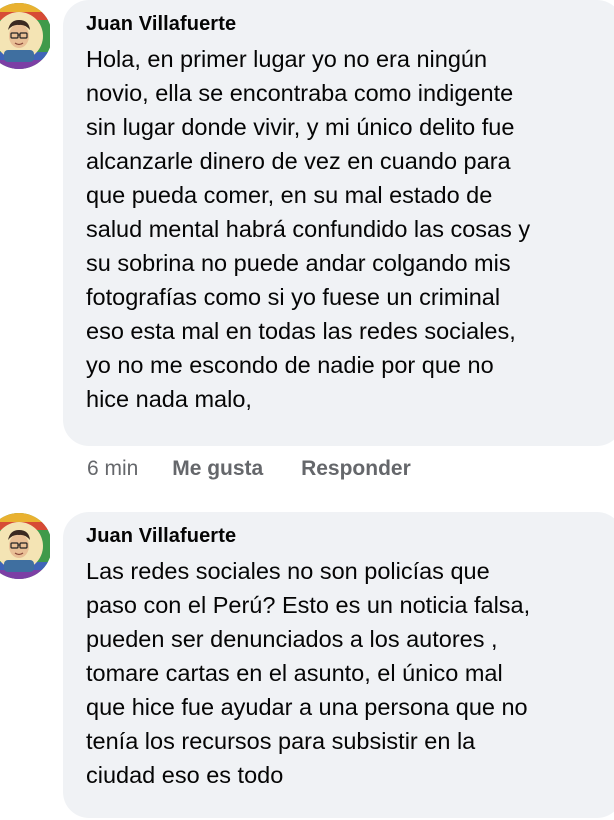 The width and height of the screenshot is (614, 820). Describe the element at coordinates (293, 297) in the screenshot. I see `comment-text-line: fotografías como si yo fuese un criminal` at that location.